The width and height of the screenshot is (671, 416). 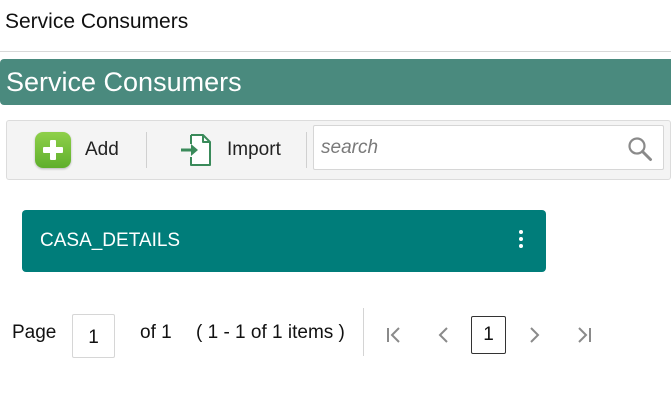 I want to click on card-title: CASA_DETAILS, so click(x=110, y=240).